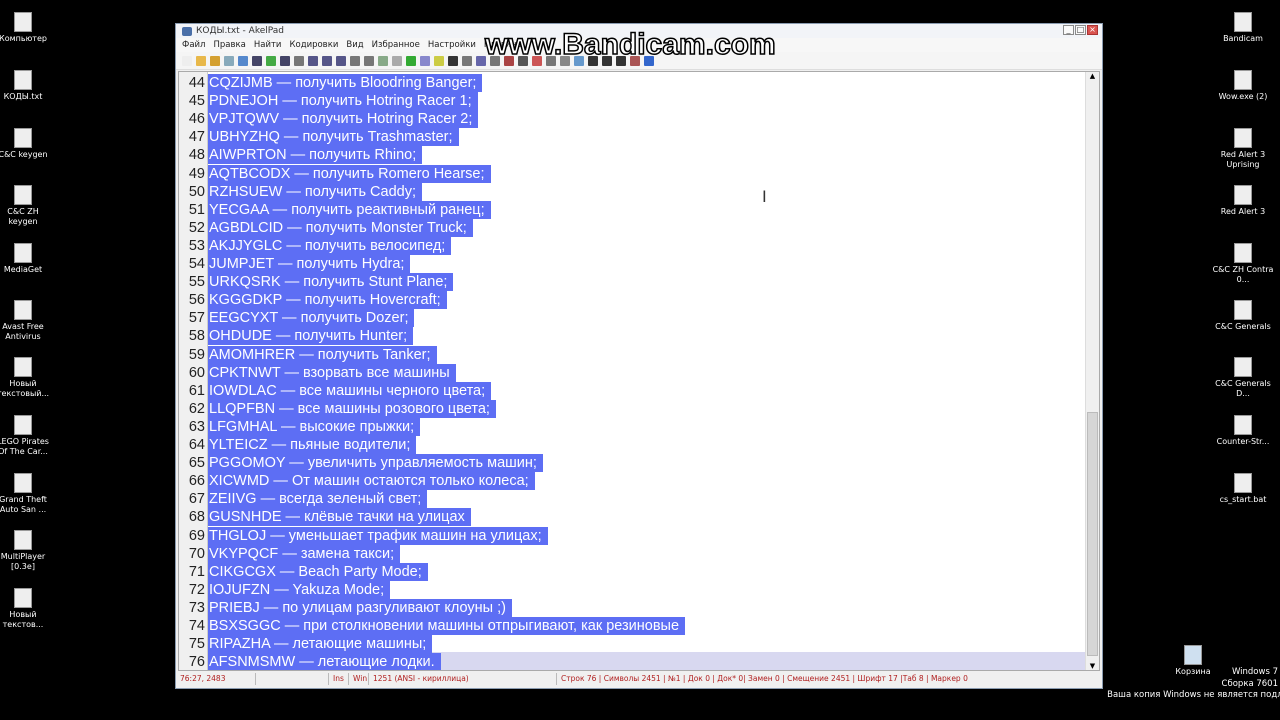  Describe the element at coordinates (229, 45) in the screenshot. I see `menu-item: Правка` at that location.